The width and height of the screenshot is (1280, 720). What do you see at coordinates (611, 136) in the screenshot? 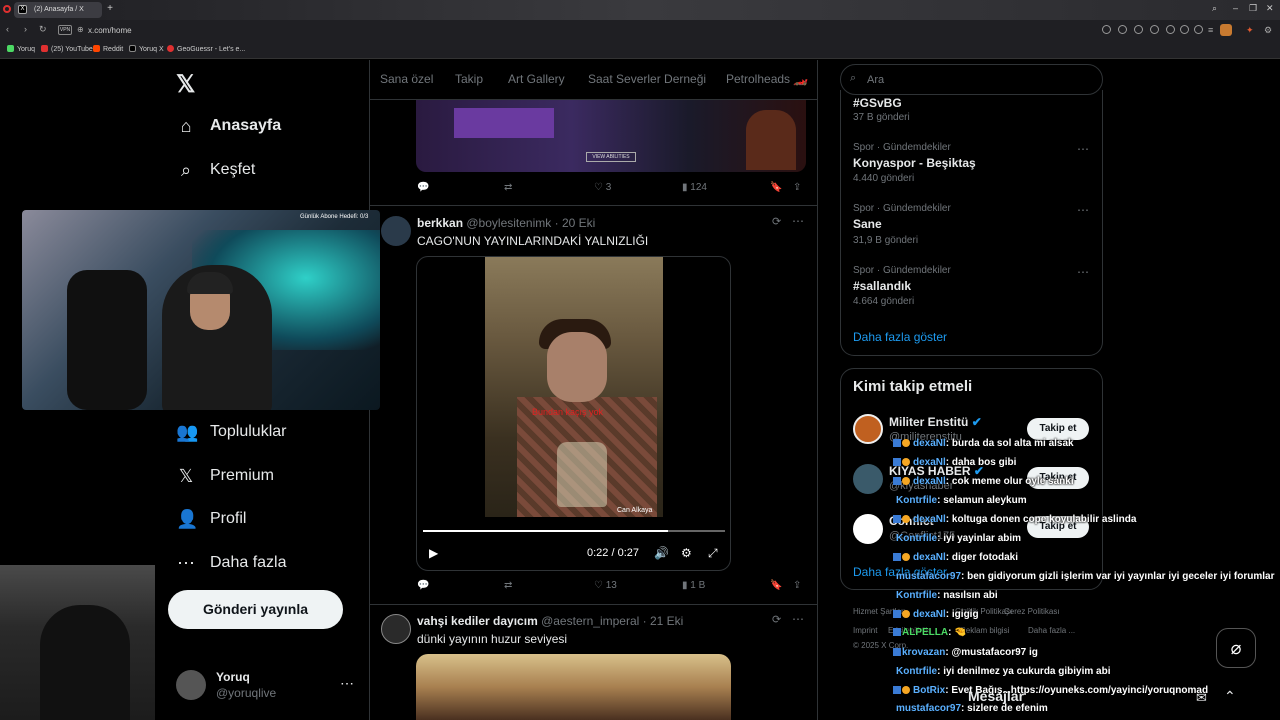
I see `post-media-image: VIEW ABILITIES` at bounding box center [611, 136].